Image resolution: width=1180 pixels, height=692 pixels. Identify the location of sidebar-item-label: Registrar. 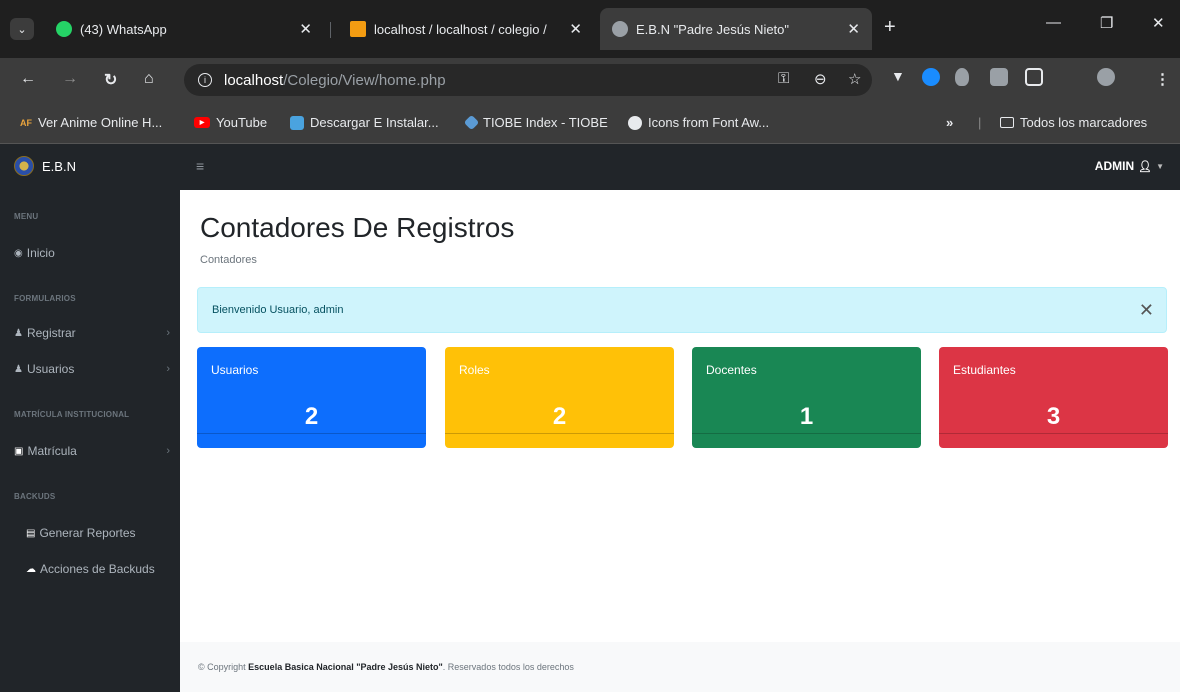
(51, 333).